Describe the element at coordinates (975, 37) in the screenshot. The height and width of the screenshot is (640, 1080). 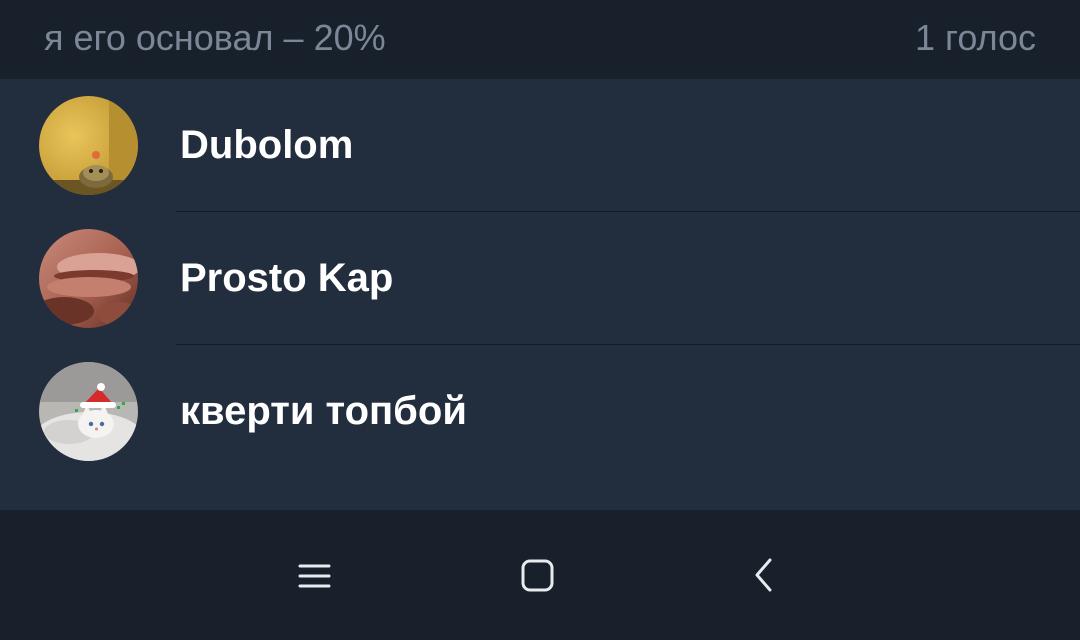
I see `vote-count: 1 голос` at that location.